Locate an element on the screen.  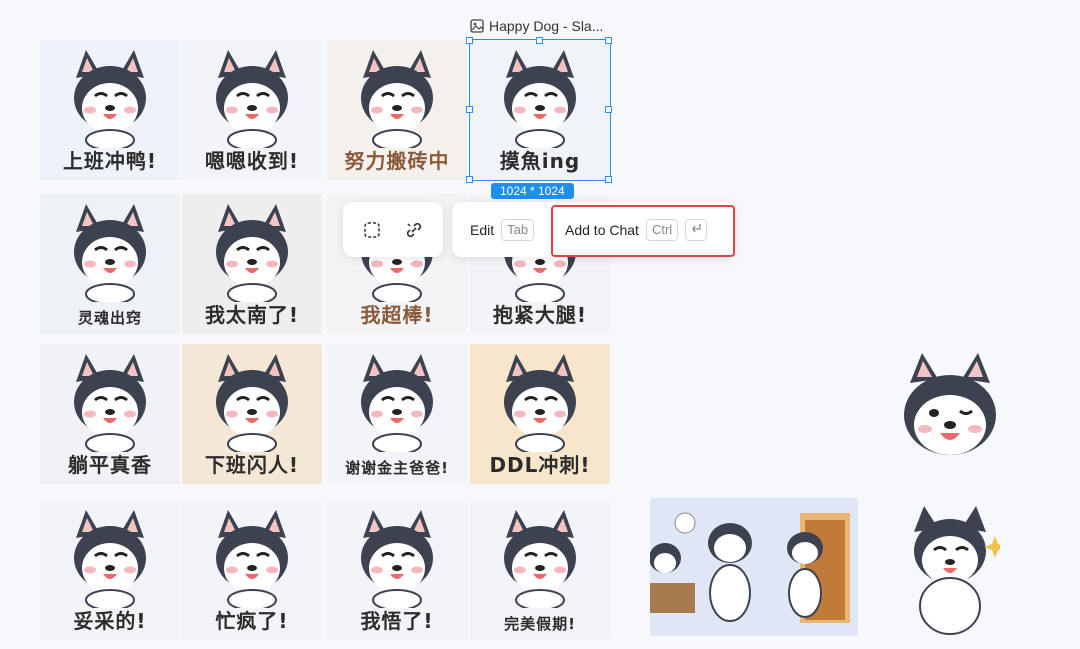
resize-handle-tr is located at coordinates (608, 40).